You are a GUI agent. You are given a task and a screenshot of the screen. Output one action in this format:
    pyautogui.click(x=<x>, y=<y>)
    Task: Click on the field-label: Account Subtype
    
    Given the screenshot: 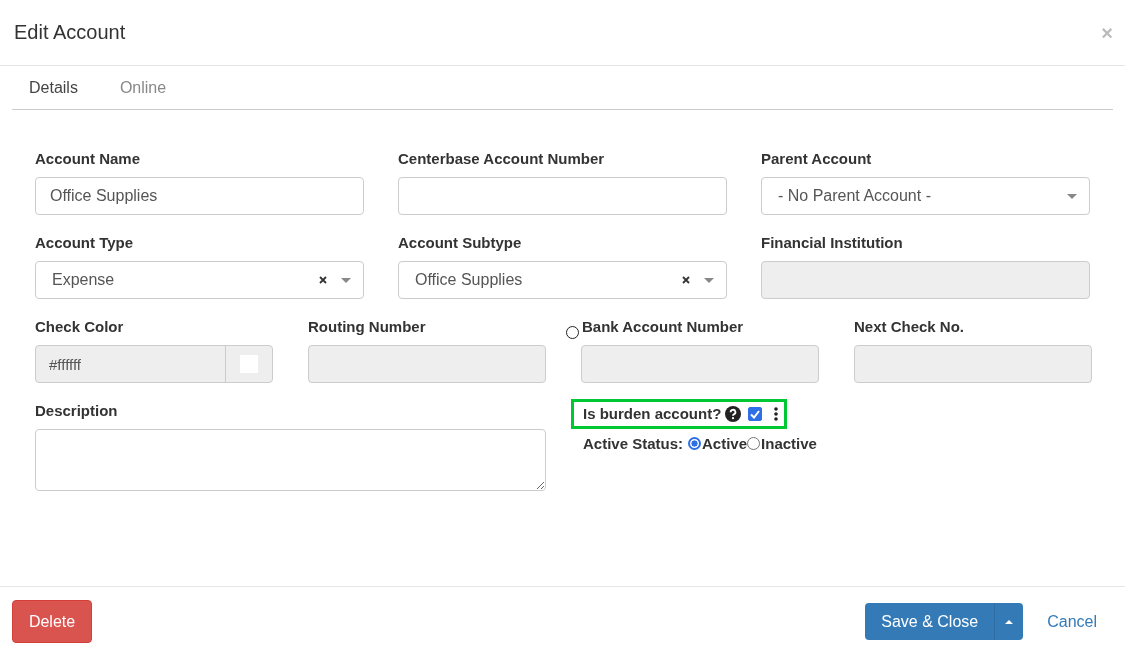 What is the action you would take?
    pyautogui.click(x=460, y=243)
    